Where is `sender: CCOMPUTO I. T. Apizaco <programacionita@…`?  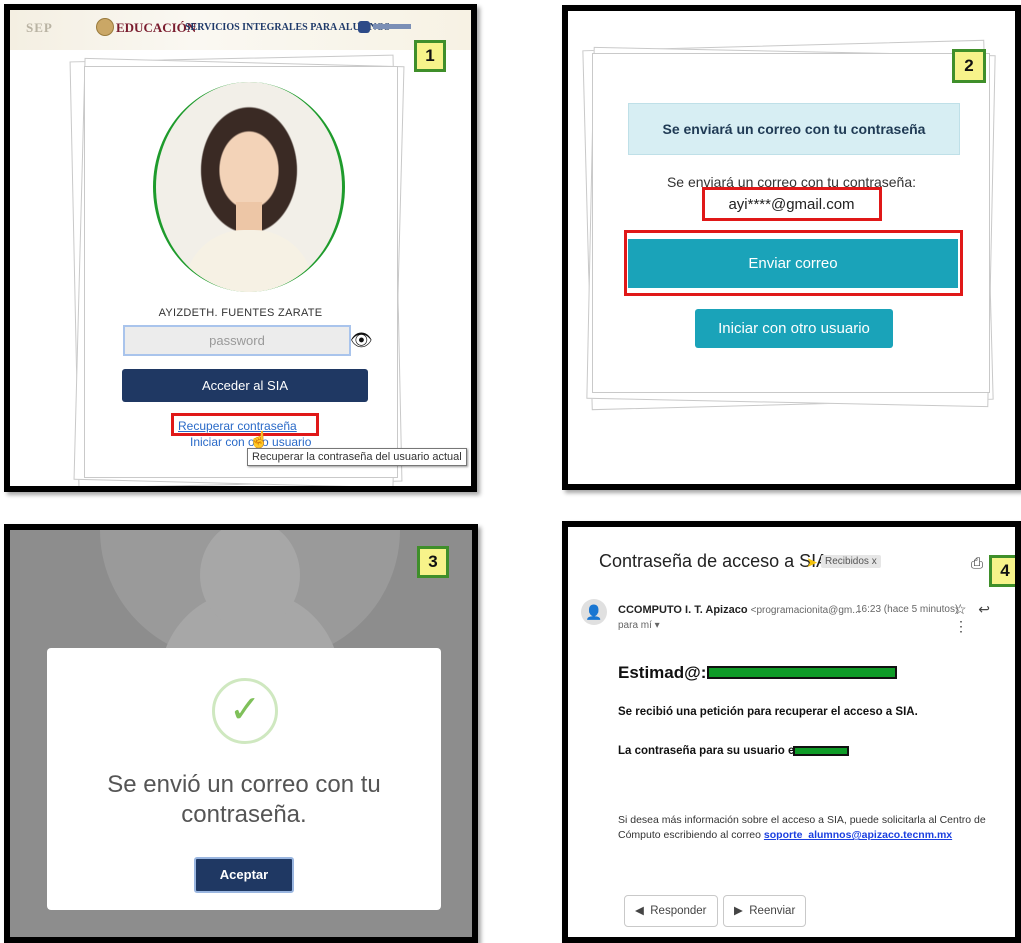
sender: CCOMPUTO I. T. Apizaco <programacionita@… is located at coordinates (739, 610).